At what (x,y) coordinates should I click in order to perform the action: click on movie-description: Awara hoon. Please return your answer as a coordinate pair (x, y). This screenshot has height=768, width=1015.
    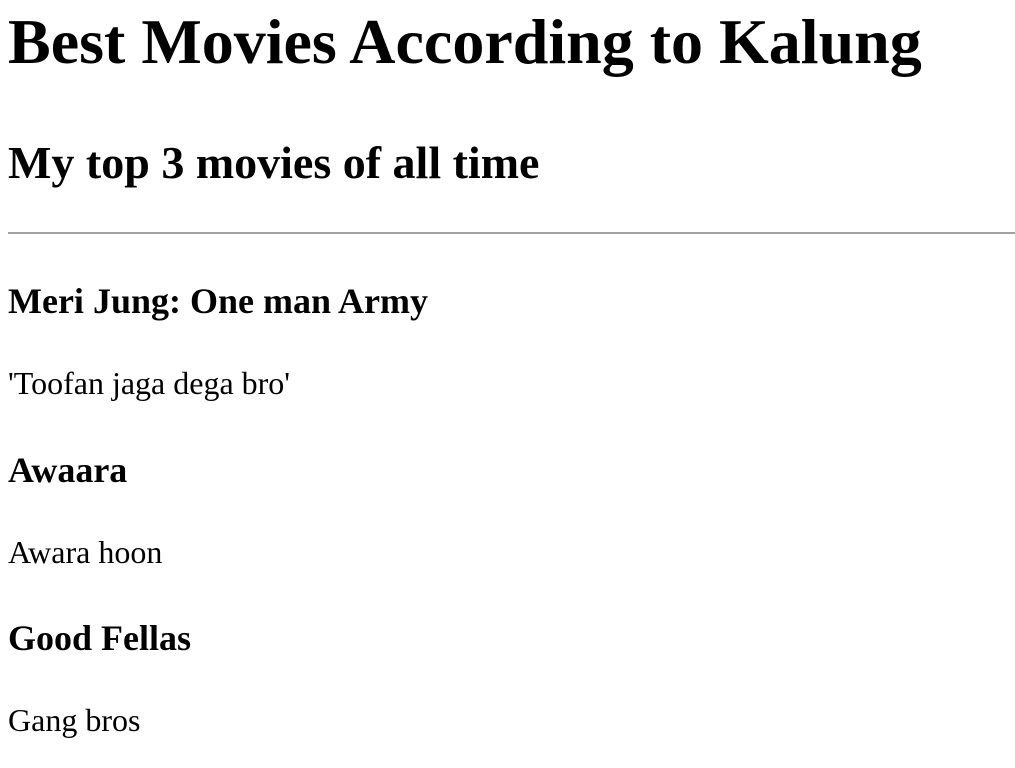
    Looking at the image, I should click on (85, 552).